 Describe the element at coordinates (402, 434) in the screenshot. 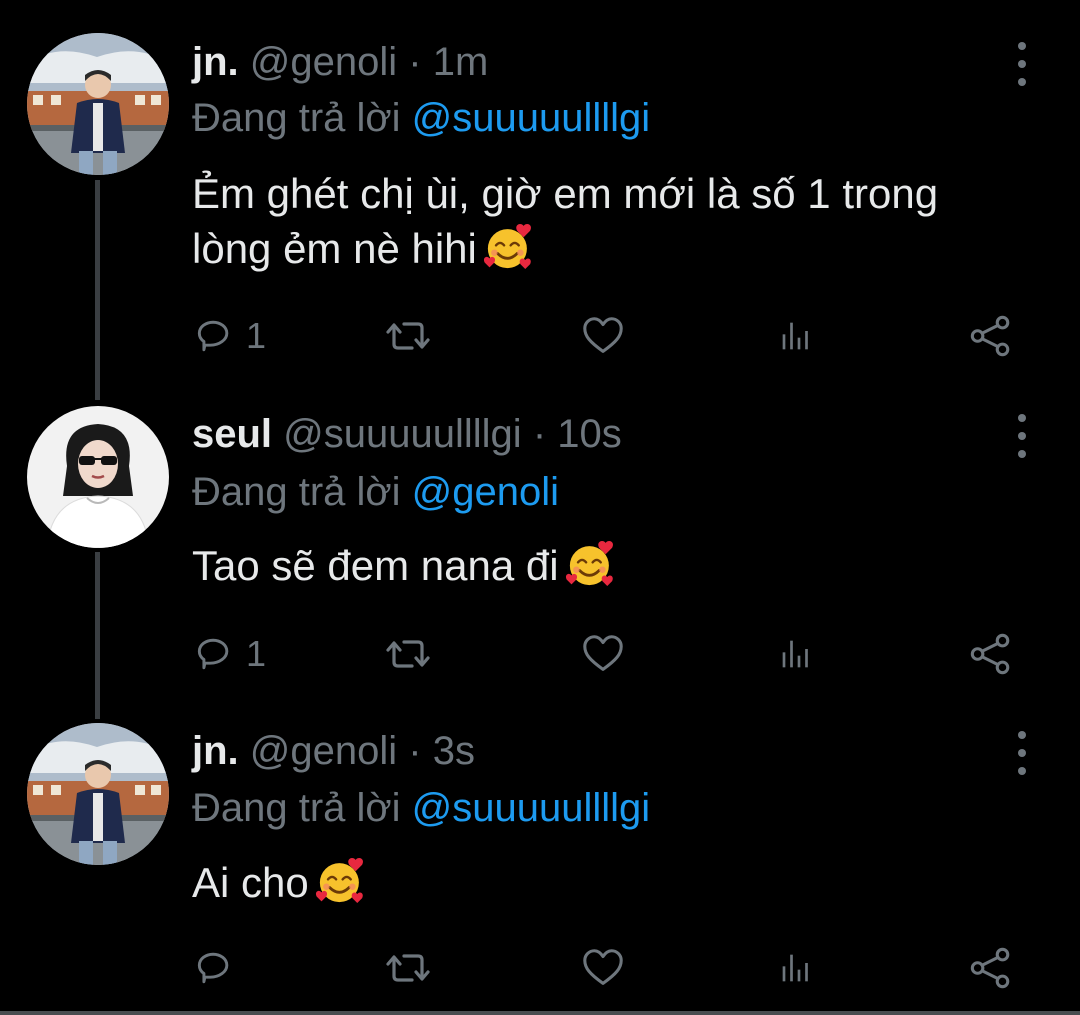

I see `user-handle: @suuuuullllgi` at that location.